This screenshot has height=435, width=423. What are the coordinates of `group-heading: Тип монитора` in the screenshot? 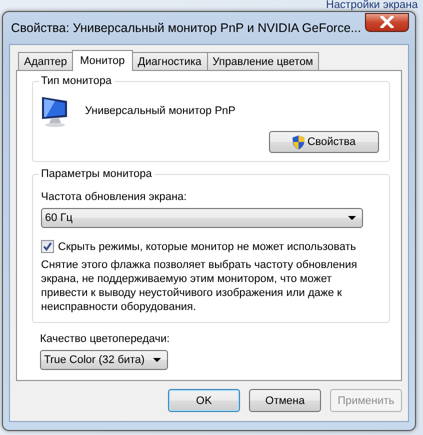 It's located at (76, 81).